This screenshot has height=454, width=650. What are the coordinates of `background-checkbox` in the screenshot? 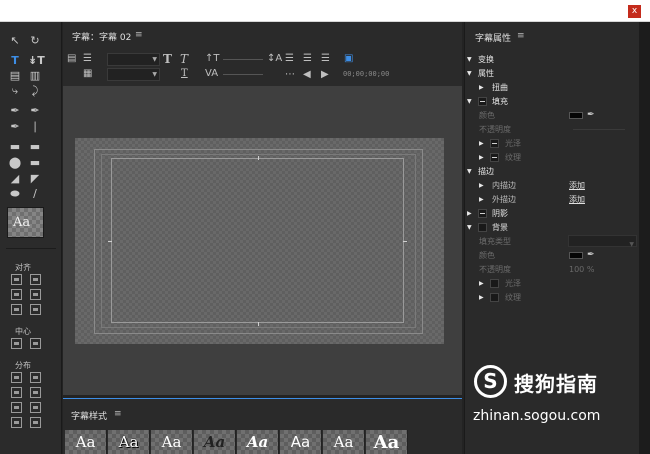 It's located at (482, 227).